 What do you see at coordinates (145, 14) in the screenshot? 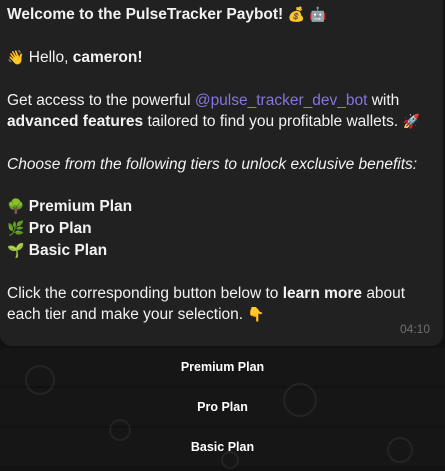
I see `message-title: Welcome to the PulseTracker Paybot!` at bounding box center [145, 14].